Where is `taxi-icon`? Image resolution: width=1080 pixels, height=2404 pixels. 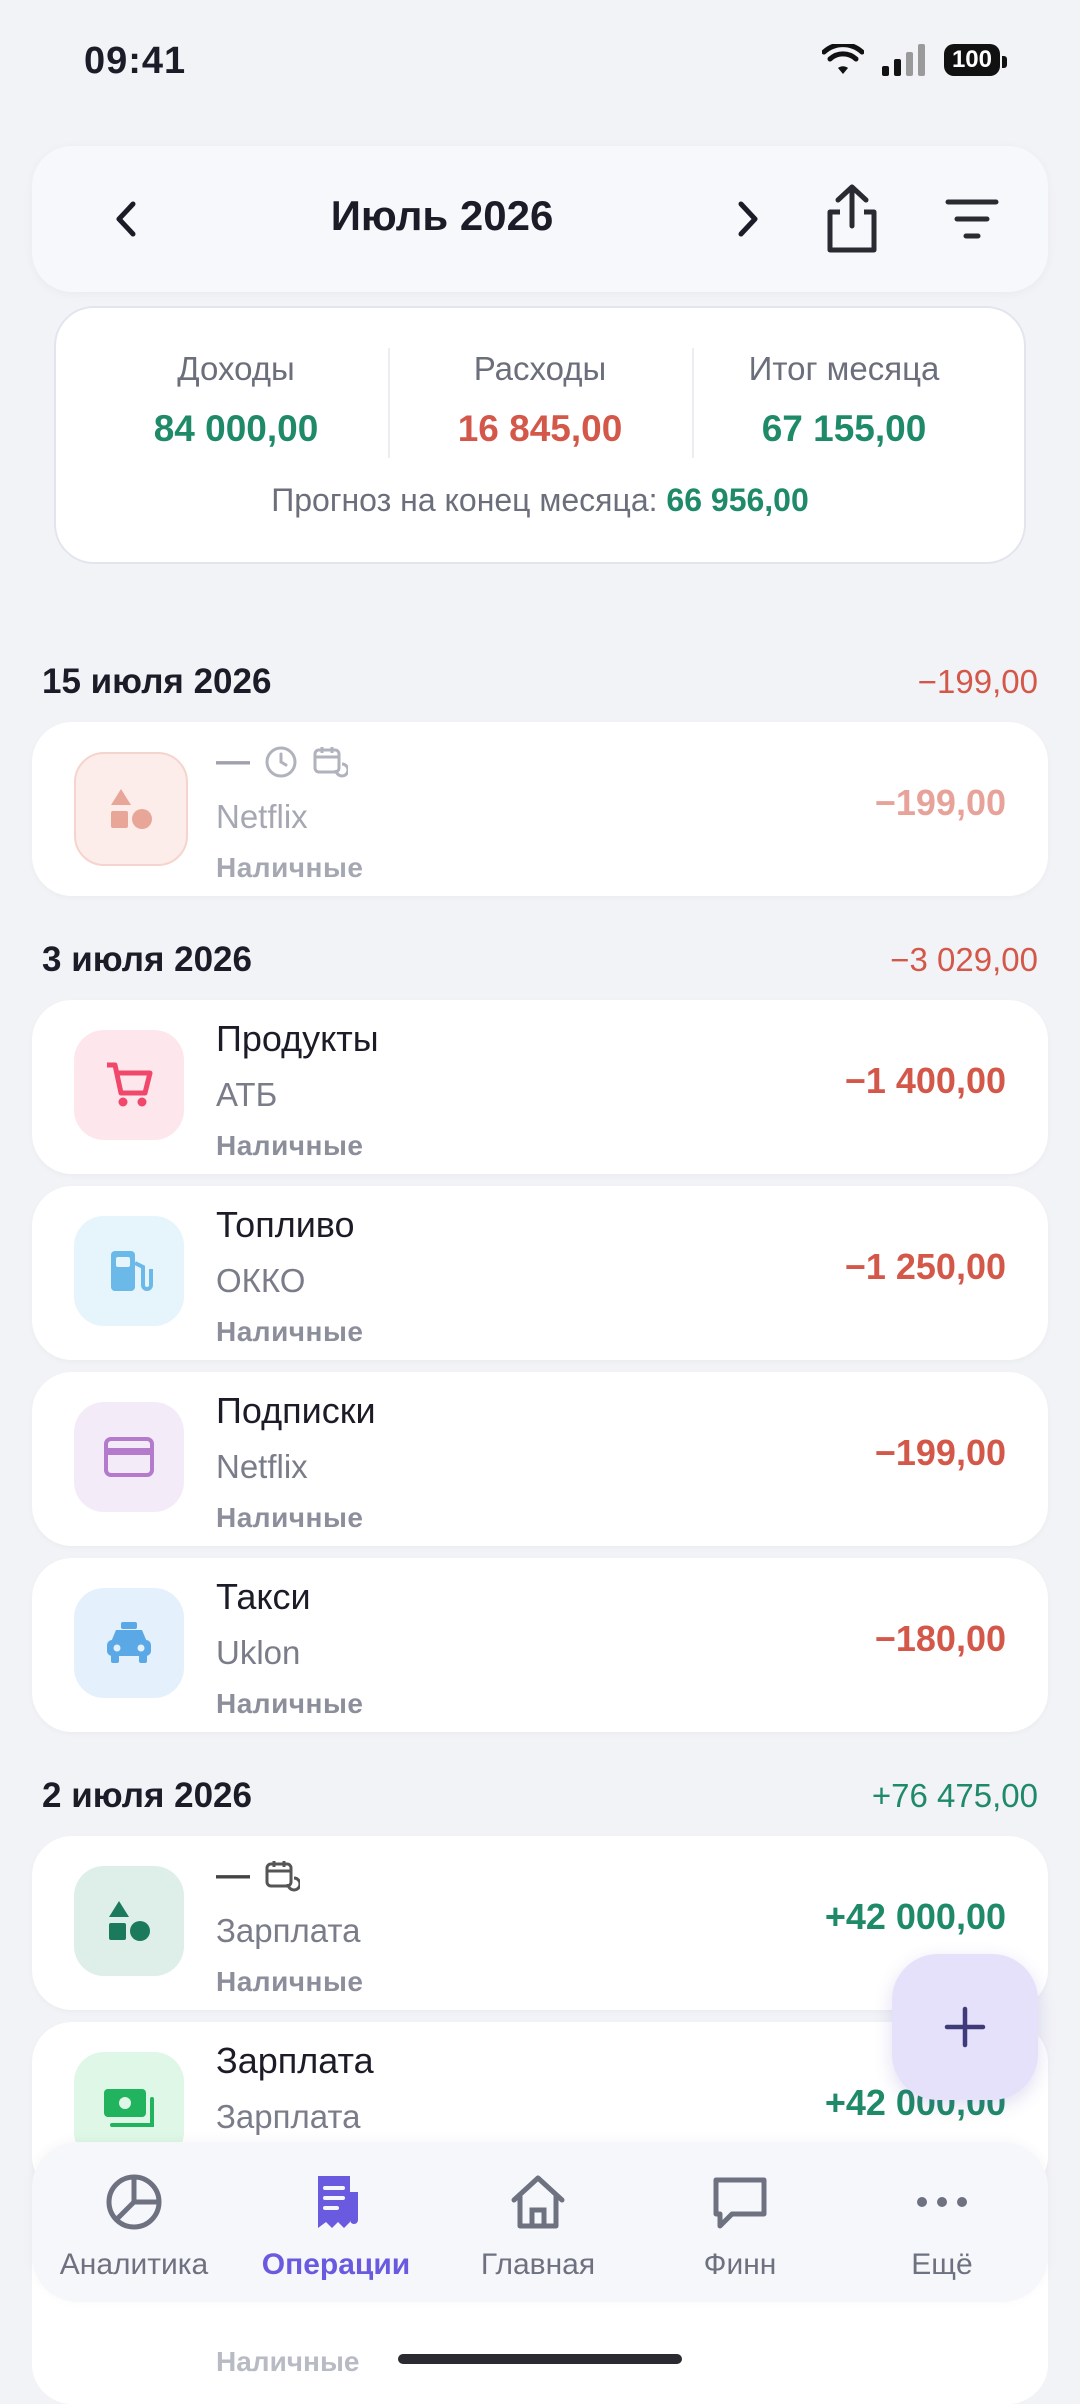
taxi-icon is located at coordinates (129, 1642).